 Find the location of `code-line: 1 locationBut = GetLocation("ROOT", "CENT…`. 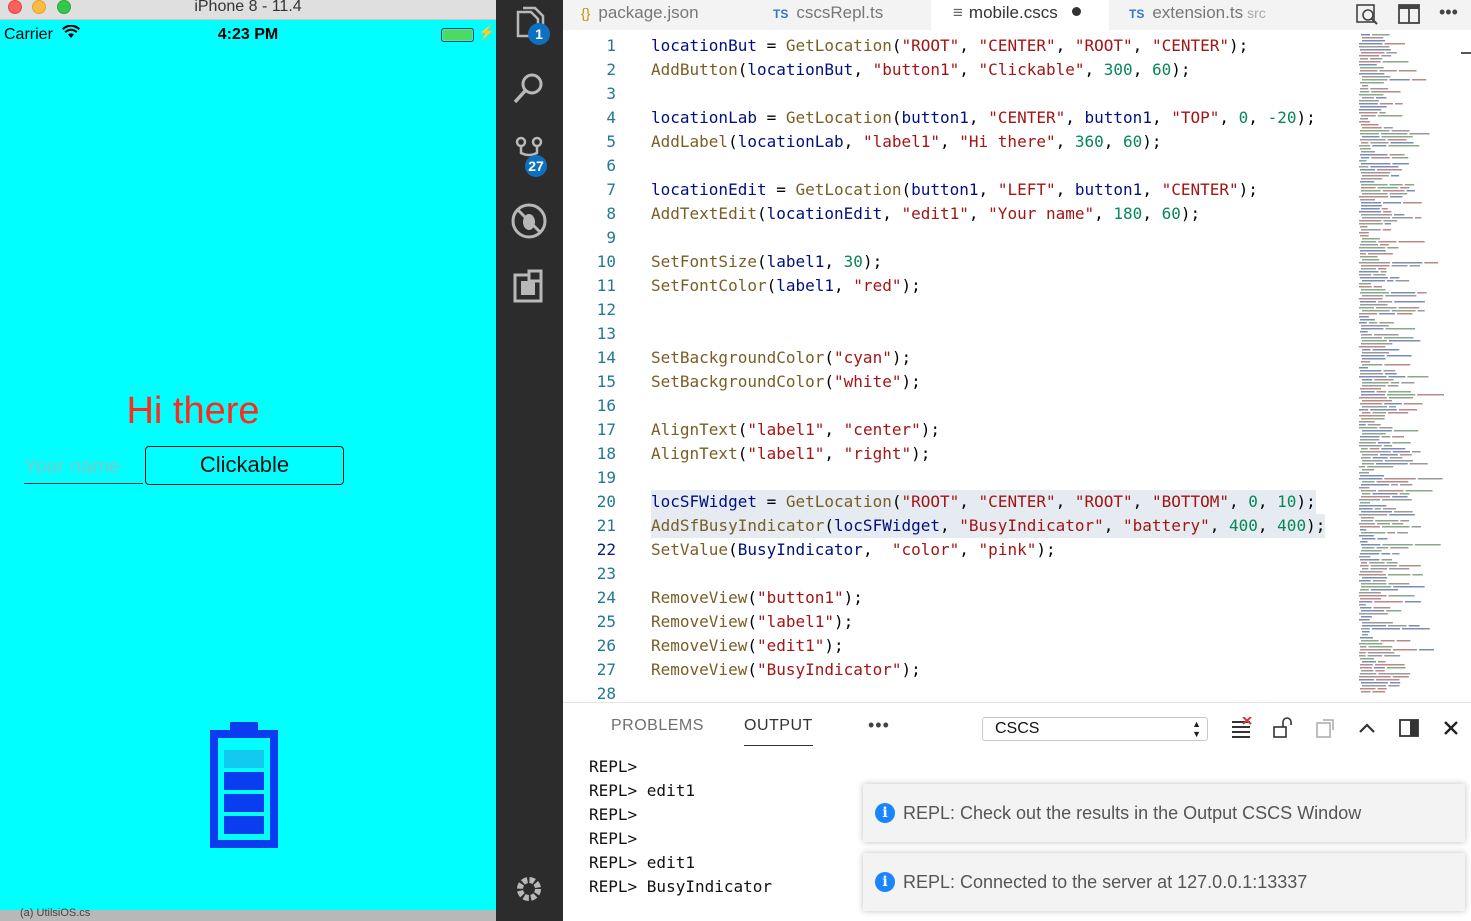

code-line: 1 locationBut = GetLocation("ROOT", "CENT… is located at coordinates (958, 46).